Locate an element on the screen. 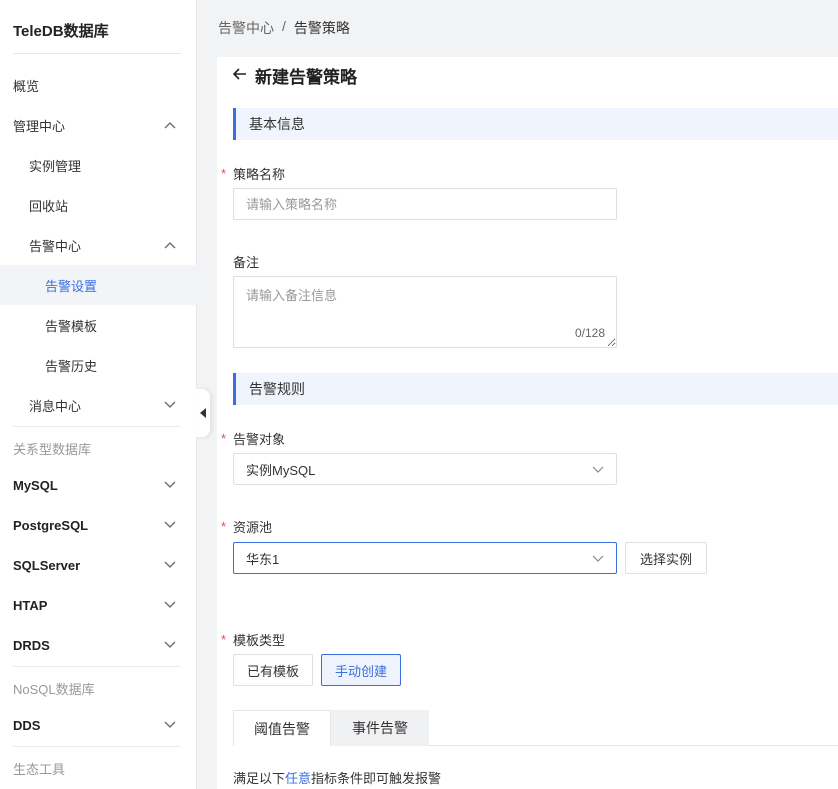 The image size is (838, 789). tab-threshold-alarm: 阈值告警 is located at coordinates (282, 728).